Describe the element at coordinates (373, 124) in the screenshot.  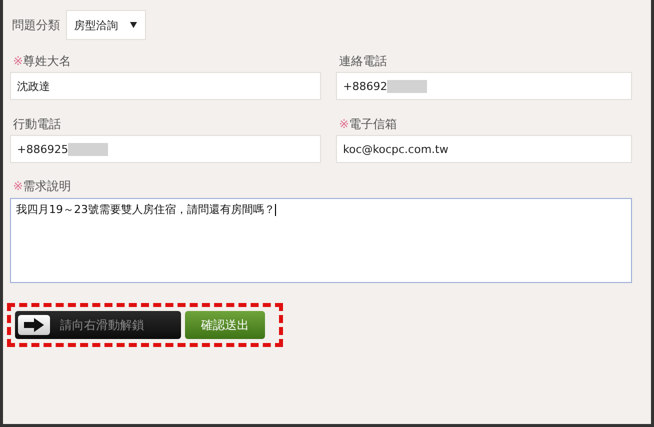
I see `field-label: 電子信箱` at that location.